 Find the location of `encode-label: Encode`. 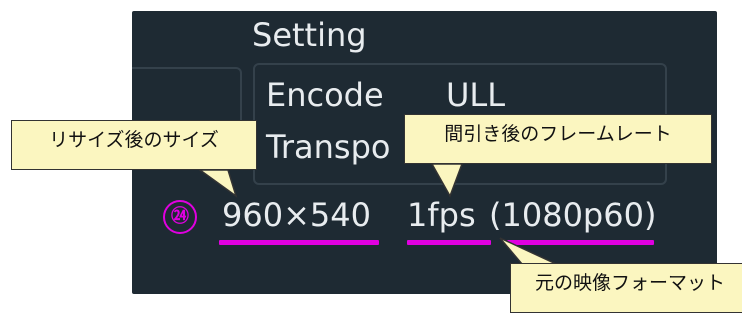

encode-label: Encode is located at coordinates (325, 95).